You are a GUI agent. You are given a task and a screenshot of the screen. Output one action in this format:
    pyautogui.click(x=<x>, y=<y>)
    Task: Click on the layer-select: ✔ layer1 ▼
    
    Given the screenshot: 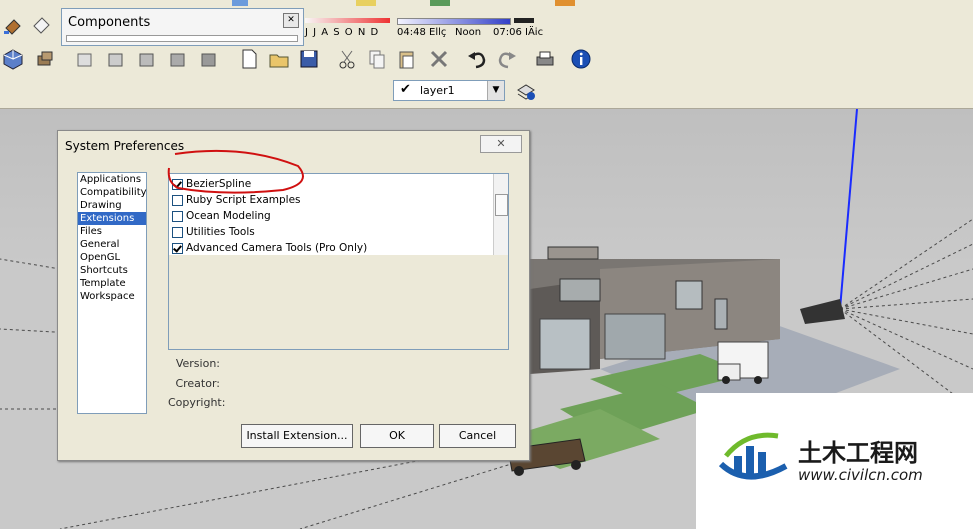 What is the action you would take?
    pyautogui.click(x=449, y=90)
    